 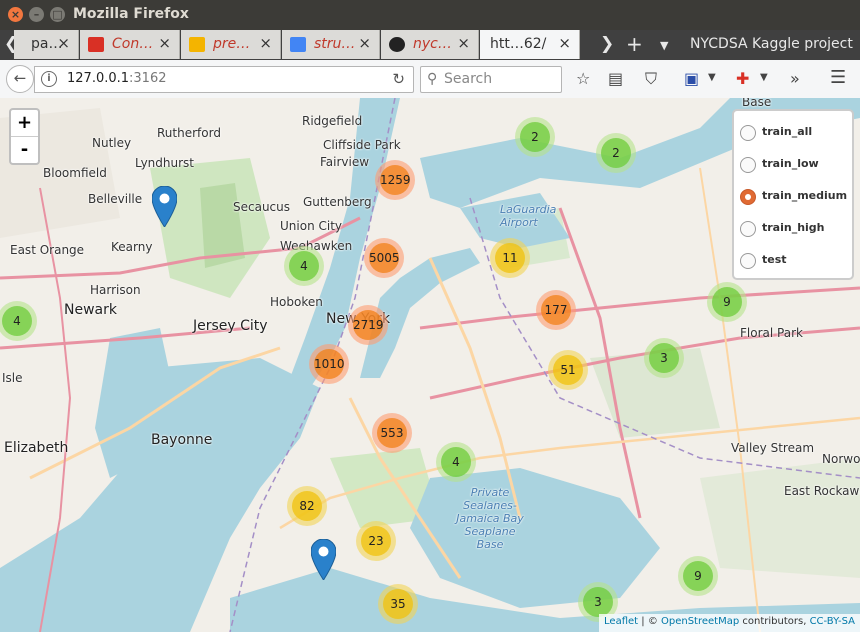 I want to click on title-bar: × – □ Mozilla Firefox, so click(x=430, y=15).